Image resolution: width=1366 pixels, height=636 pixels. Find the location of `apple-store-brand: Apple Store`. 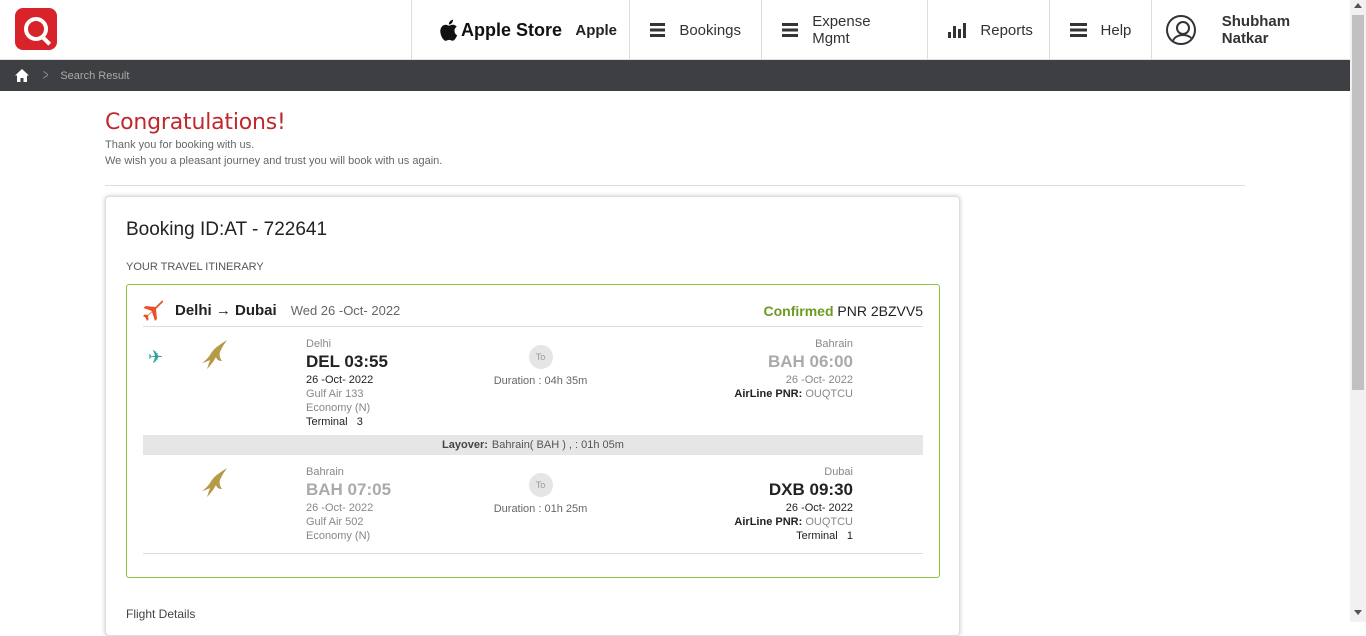

apple-store-brand: Apple Store is located at coordinates (501, 30).